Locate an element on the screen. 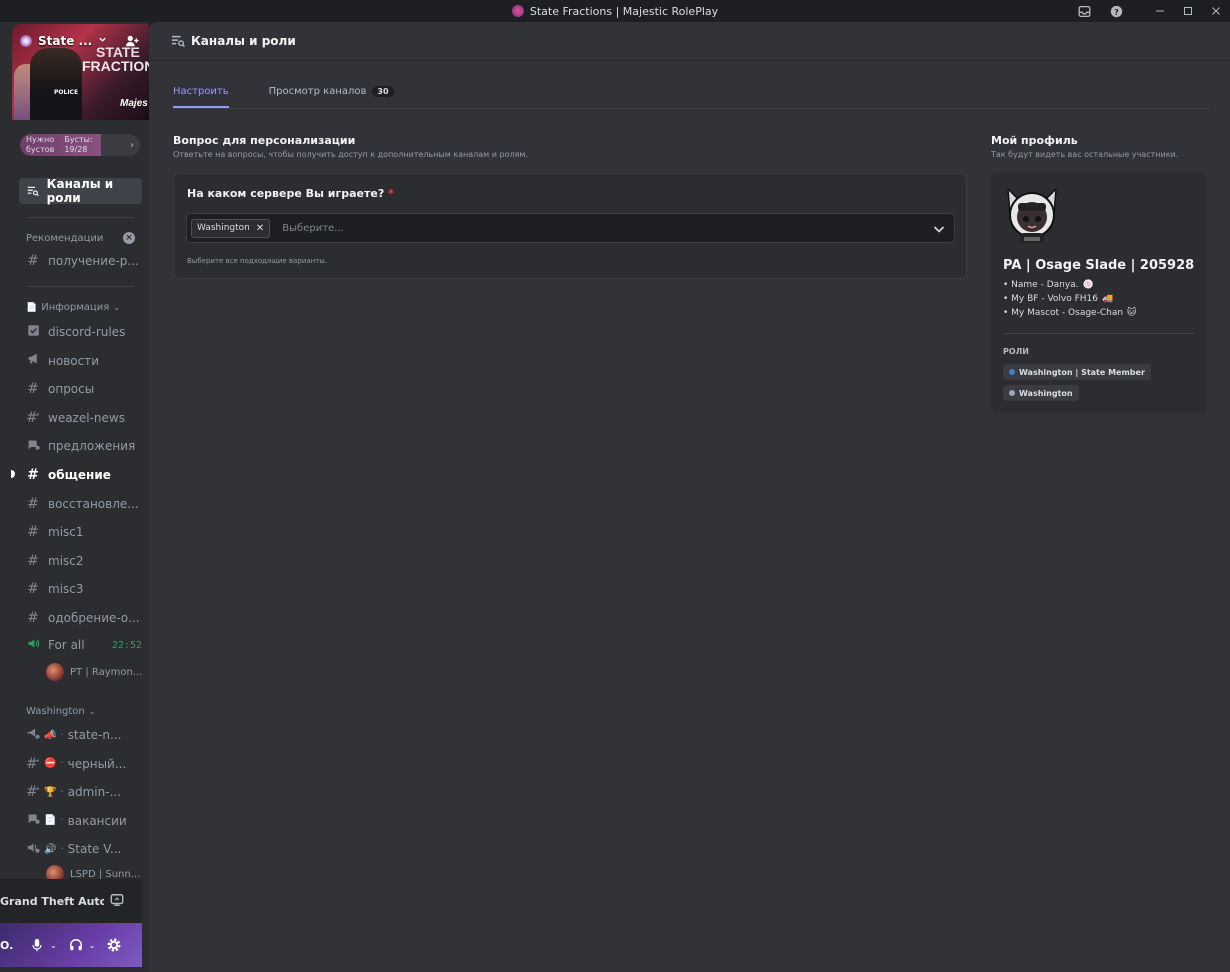 The width and height of the screenshot is (1230, 972). channel-label: новости is located at coordinates (73, 360).